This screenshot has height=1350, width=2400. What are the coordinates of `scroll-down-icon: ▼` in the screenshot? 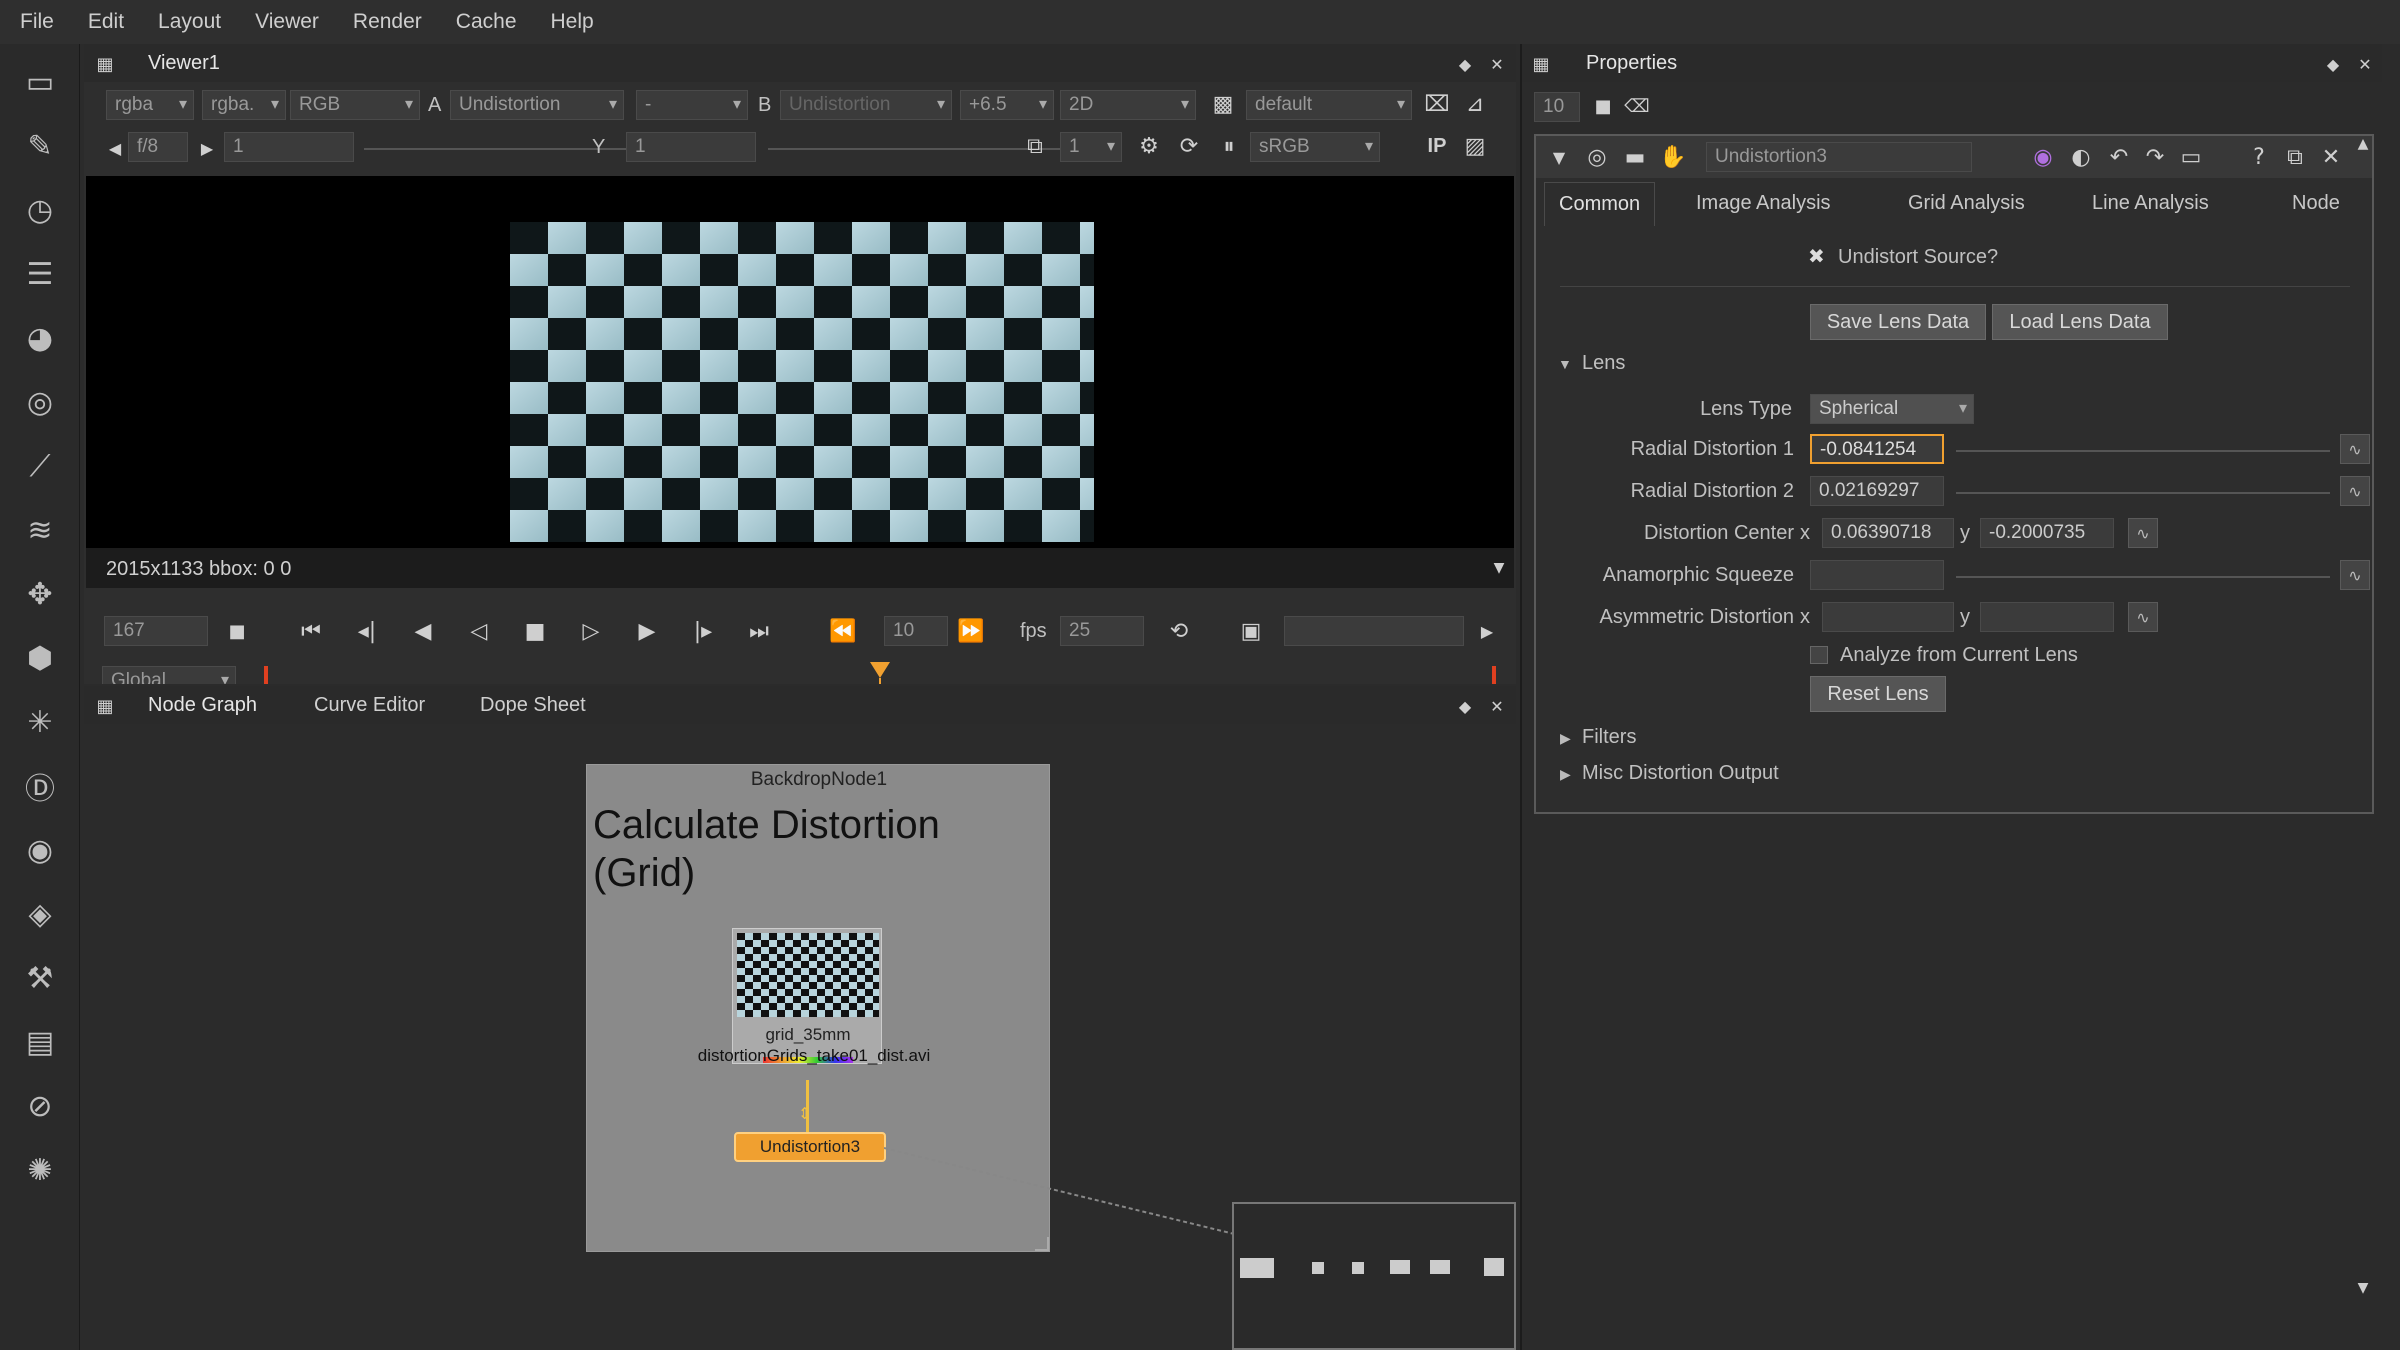 It's located at (2363, 1288).